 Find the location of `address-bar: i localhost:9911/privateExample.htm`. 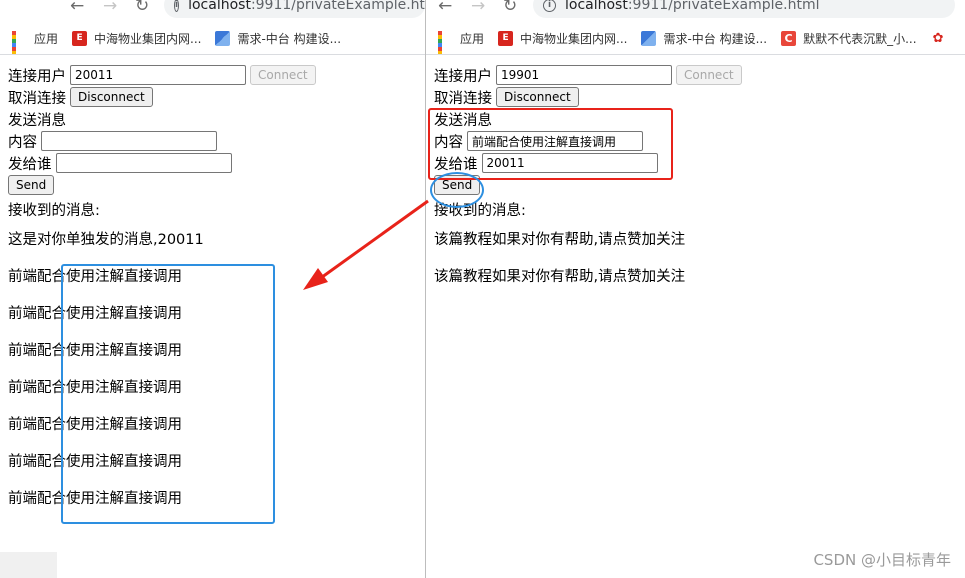

address-bar: i localhost:9911/privateExample.htm is located at coordinates (294, 9).